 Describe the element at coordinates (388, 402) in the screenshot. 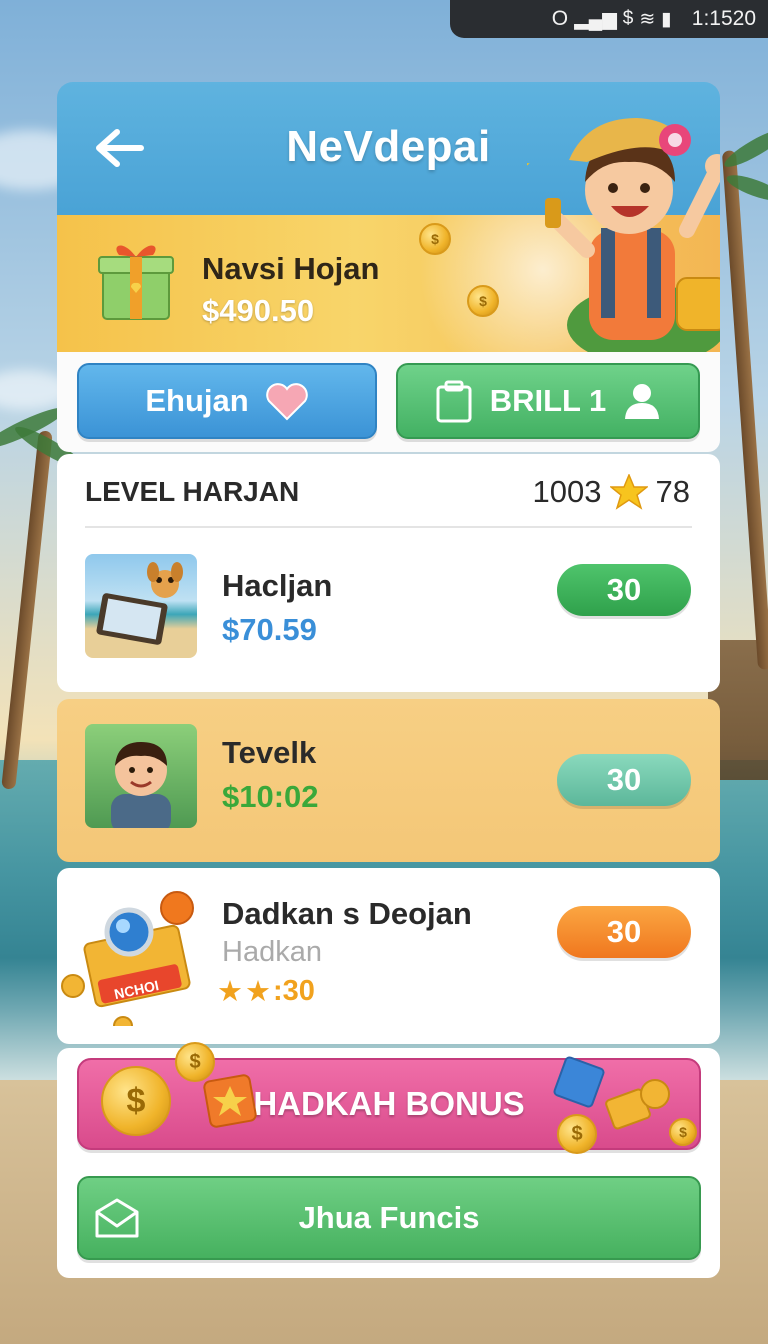

I see `action-button-panel: Ehujan BRILL 1` at that location.